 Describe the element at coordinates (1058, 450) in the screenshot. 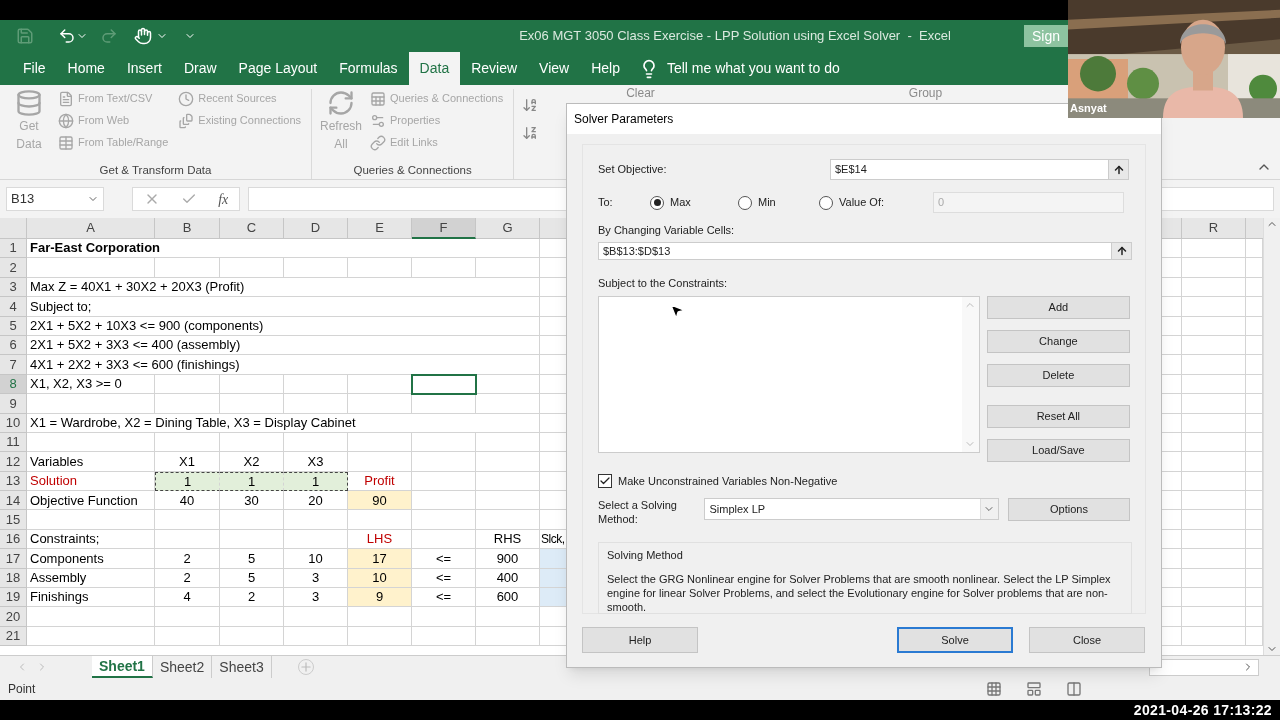

I see `dialog-button: Load/Save` at that location.